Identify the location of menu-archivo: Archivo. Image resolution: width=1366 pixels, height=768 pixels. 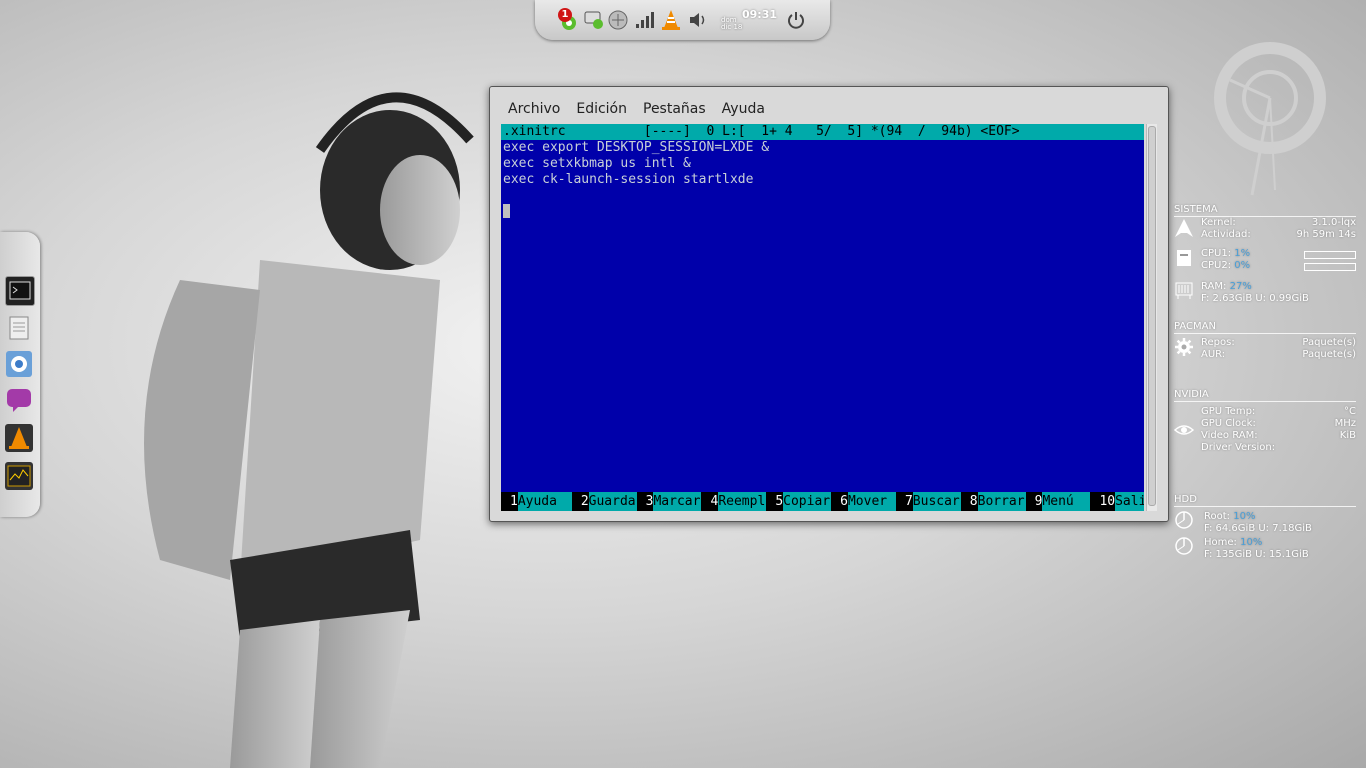
(534, 106).